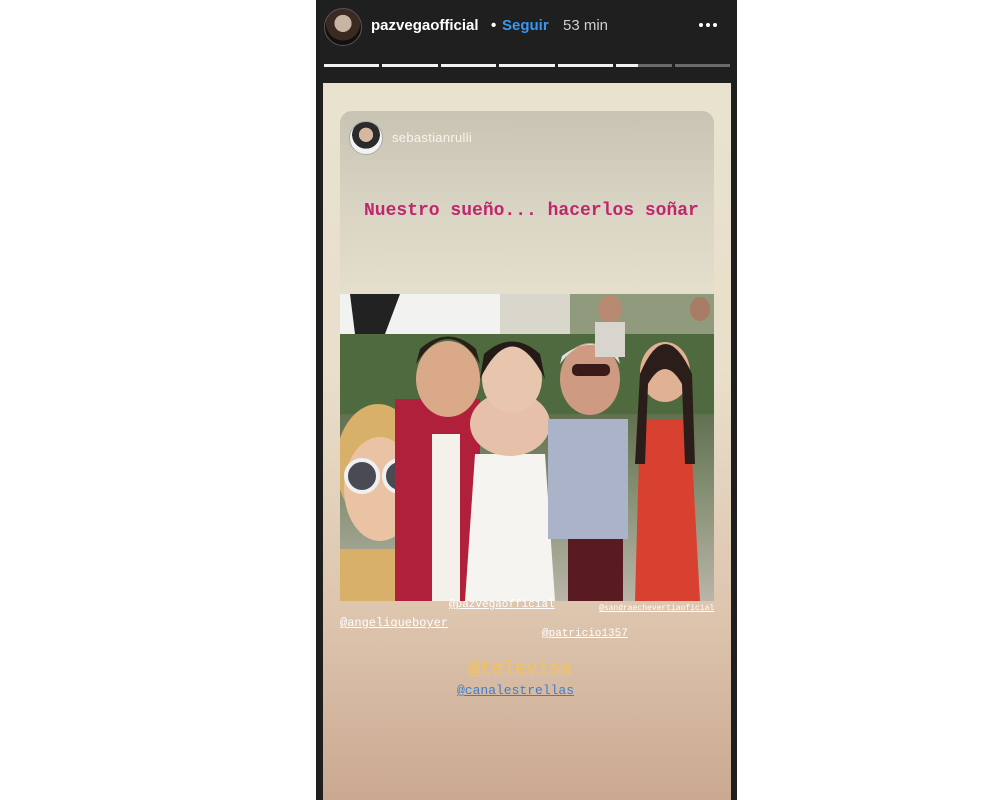  What do you see at coordinates (708, 25) in the screenshot?
I see `more-options-icon` at bounding box center [708, 25].